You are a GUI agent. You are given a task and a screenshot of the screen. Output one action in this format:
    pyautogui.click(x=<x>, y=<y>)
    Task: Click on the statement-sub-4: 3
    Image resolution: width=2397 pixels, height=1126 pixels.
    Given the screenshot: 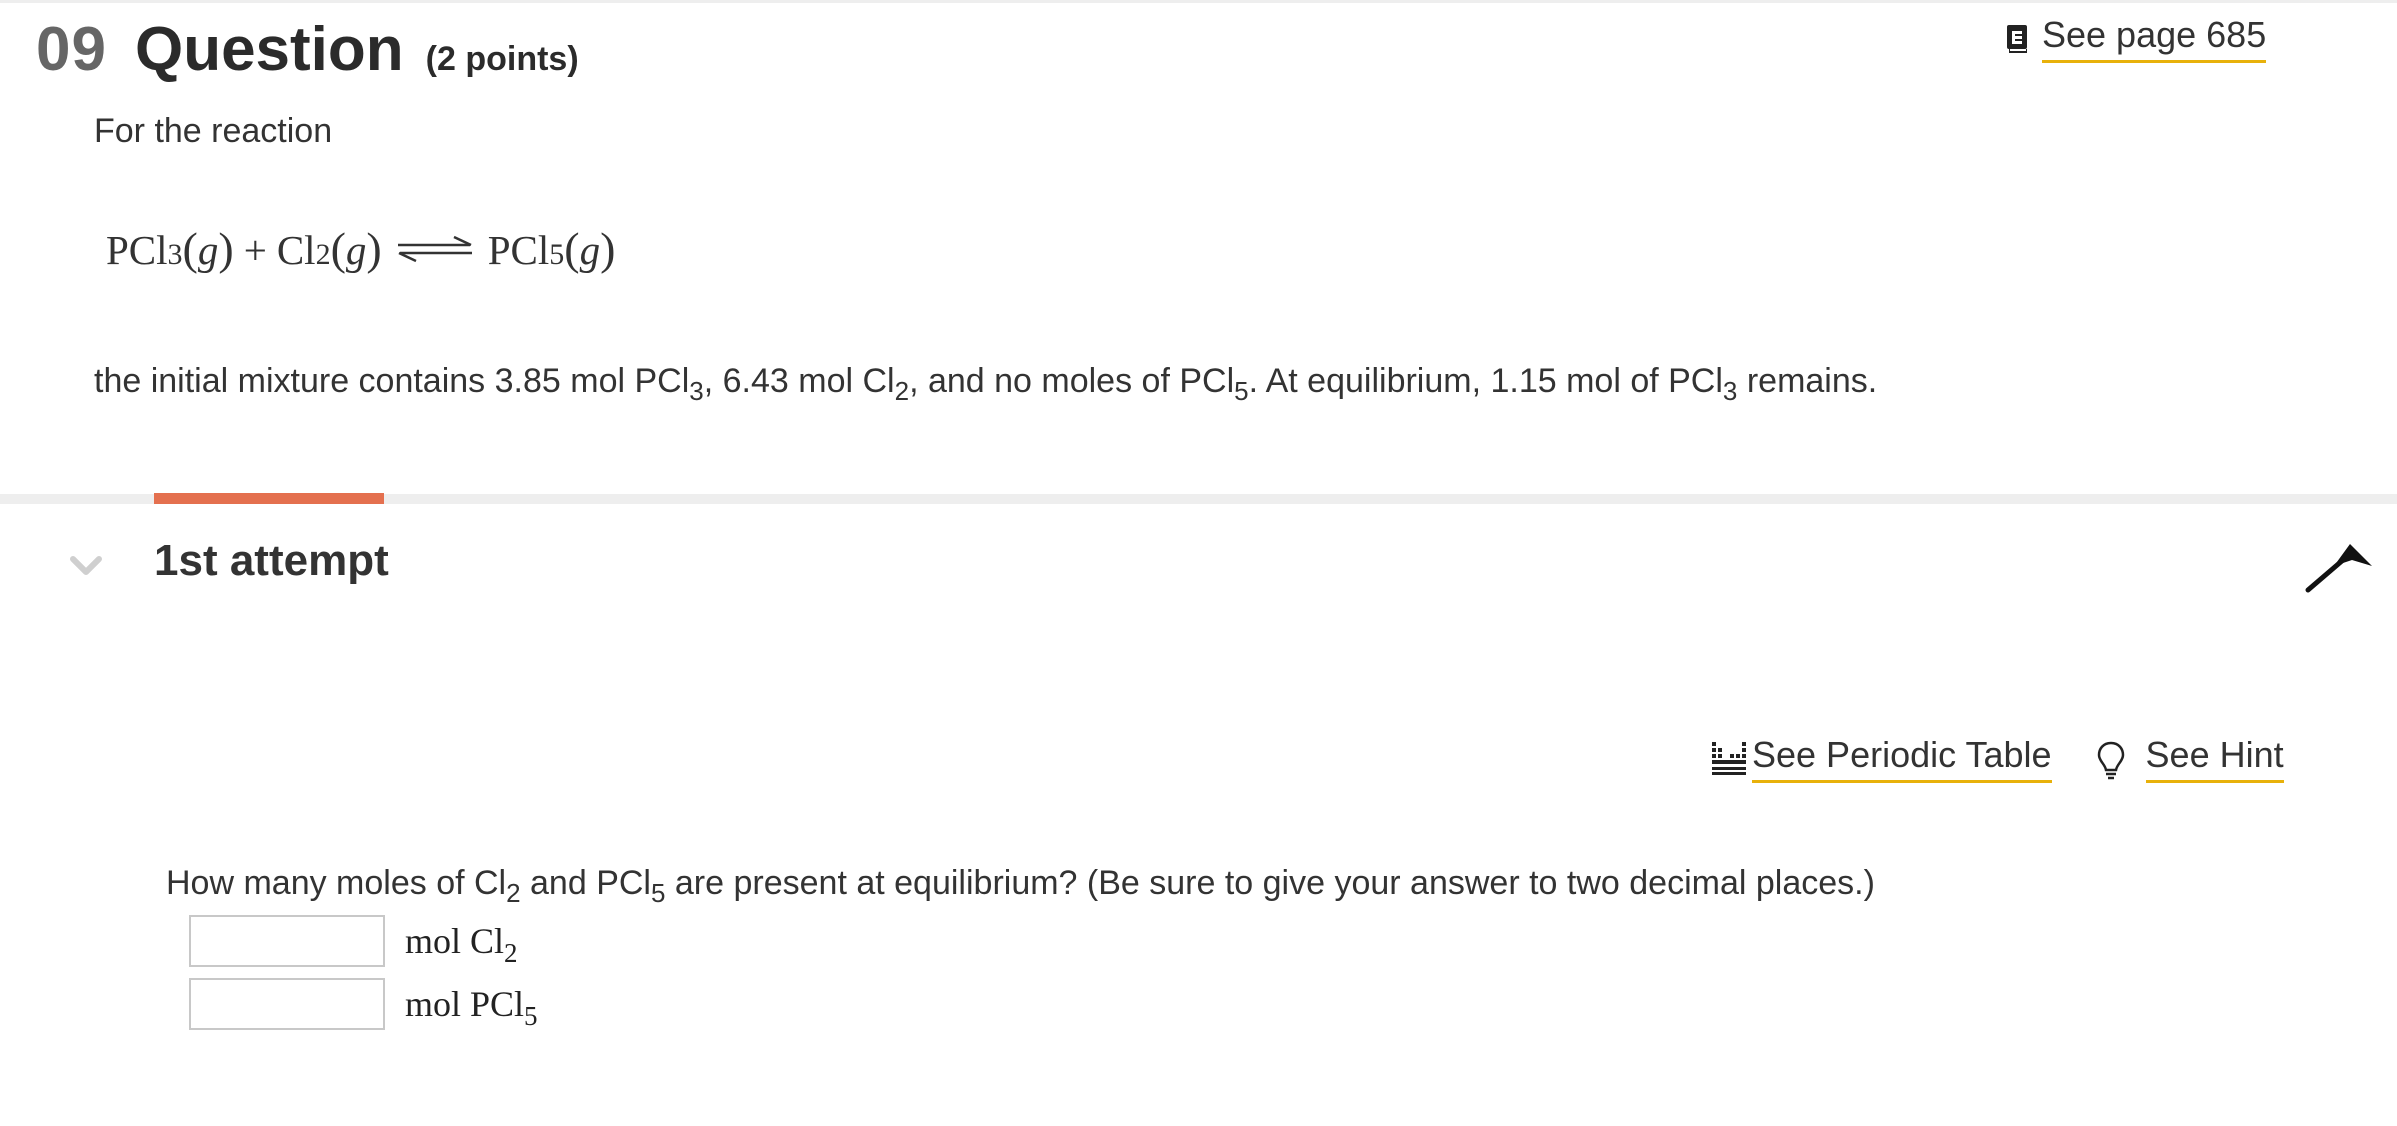 What is the action you would take?
    pyautogui.click(x=1730, y=391)
    